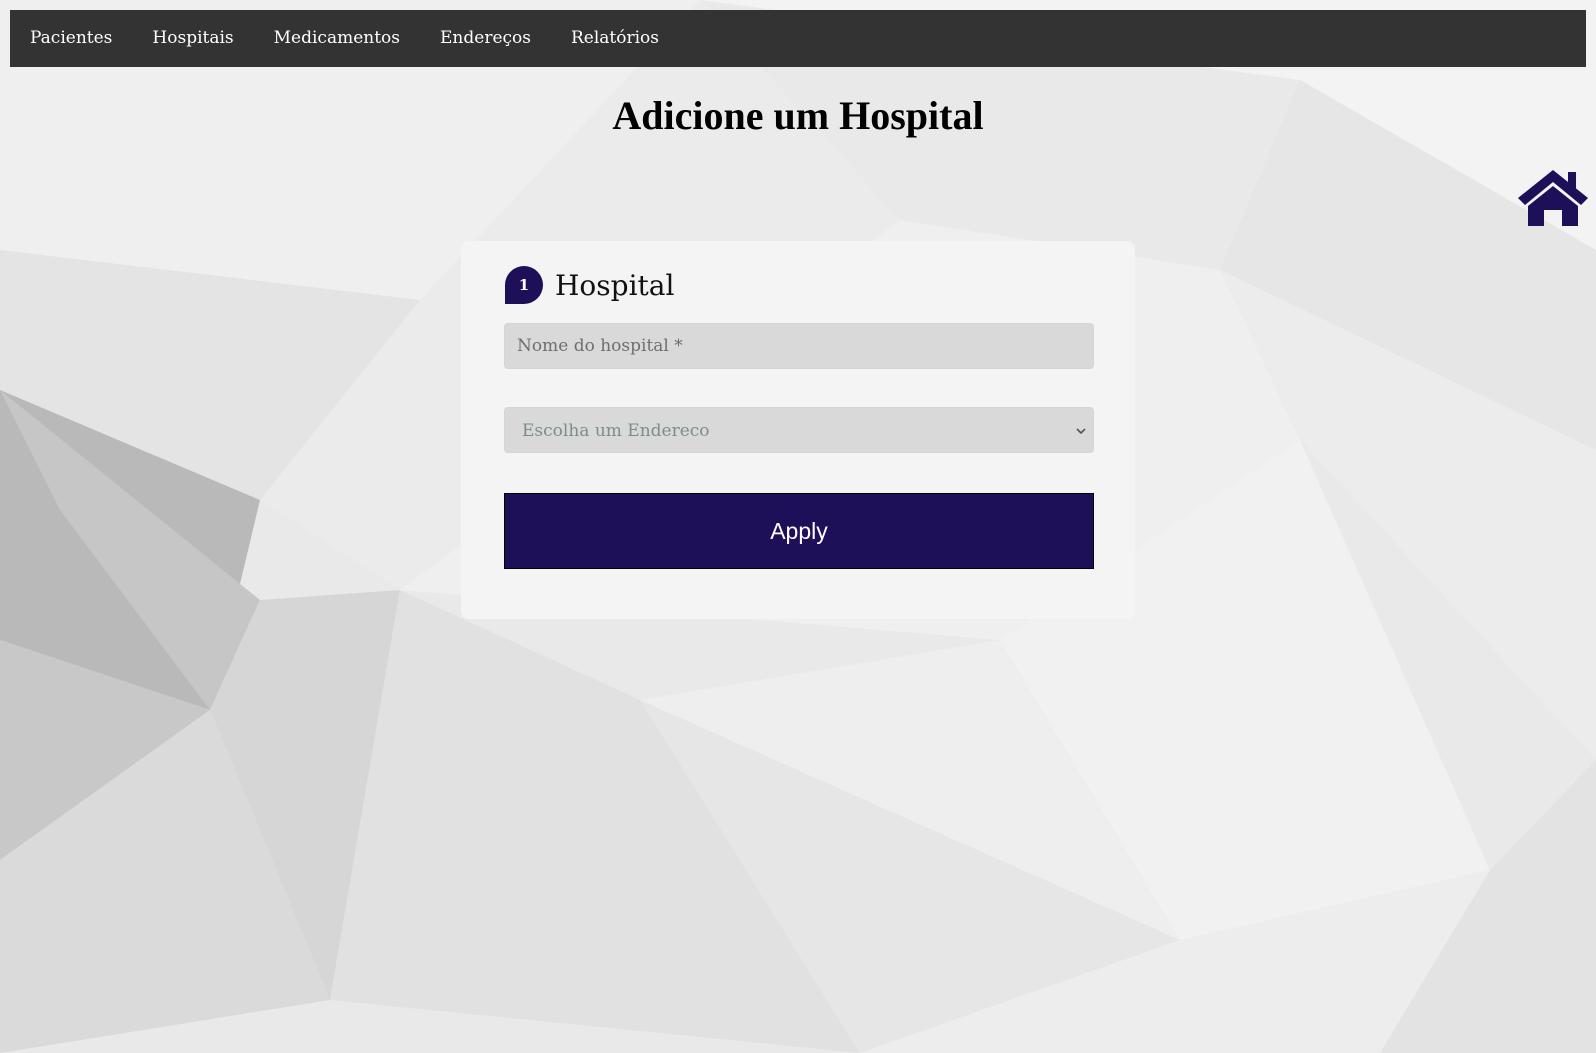 The height and width of the screenshot is (1053, 1596). I want to click on nav-item-pacientes: Pacientes, so click(71, 38).